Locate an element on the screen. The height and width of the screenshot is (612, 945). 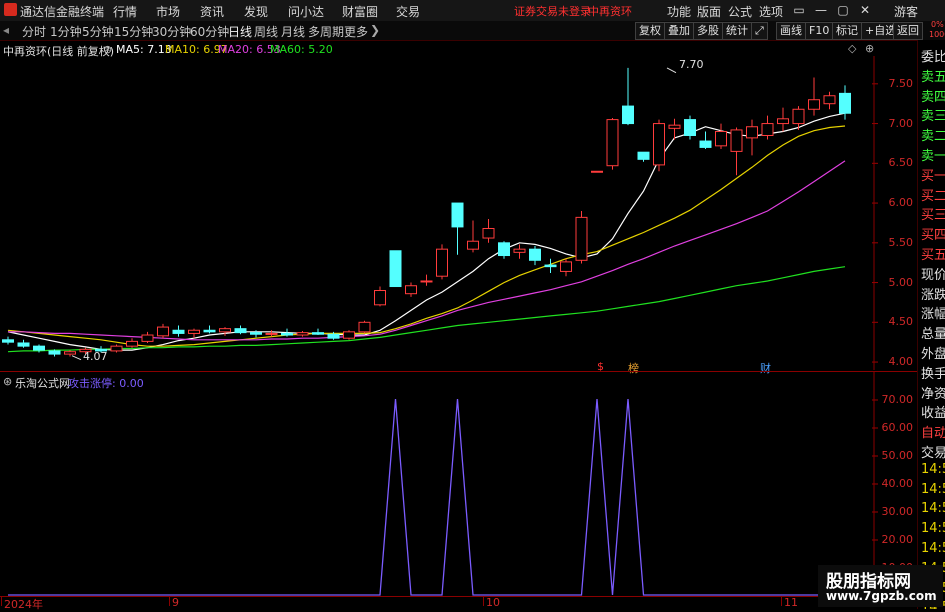
user-guest: 游客 is located at coordinates (906, 11).